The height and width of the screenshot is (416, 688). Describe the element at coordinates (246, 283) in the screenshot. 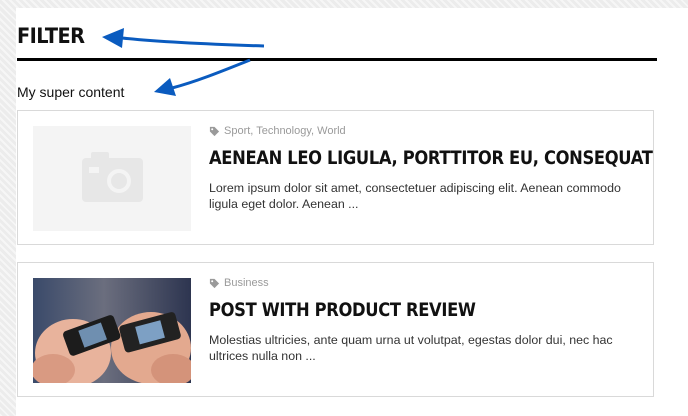

I see `post-tags-label: Business` at that location.